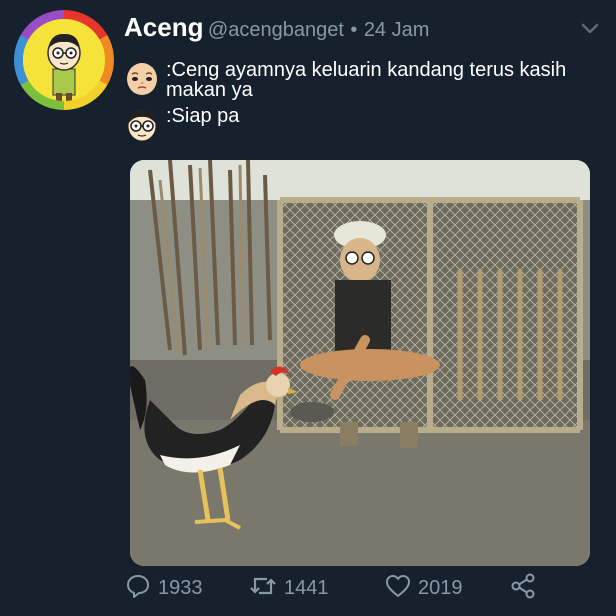 Image resolution: width=616 pixels, height=616 pixels. I want to click on tweet-header: Aceng @acengbanget • 24 Jam, so click(276, 27).